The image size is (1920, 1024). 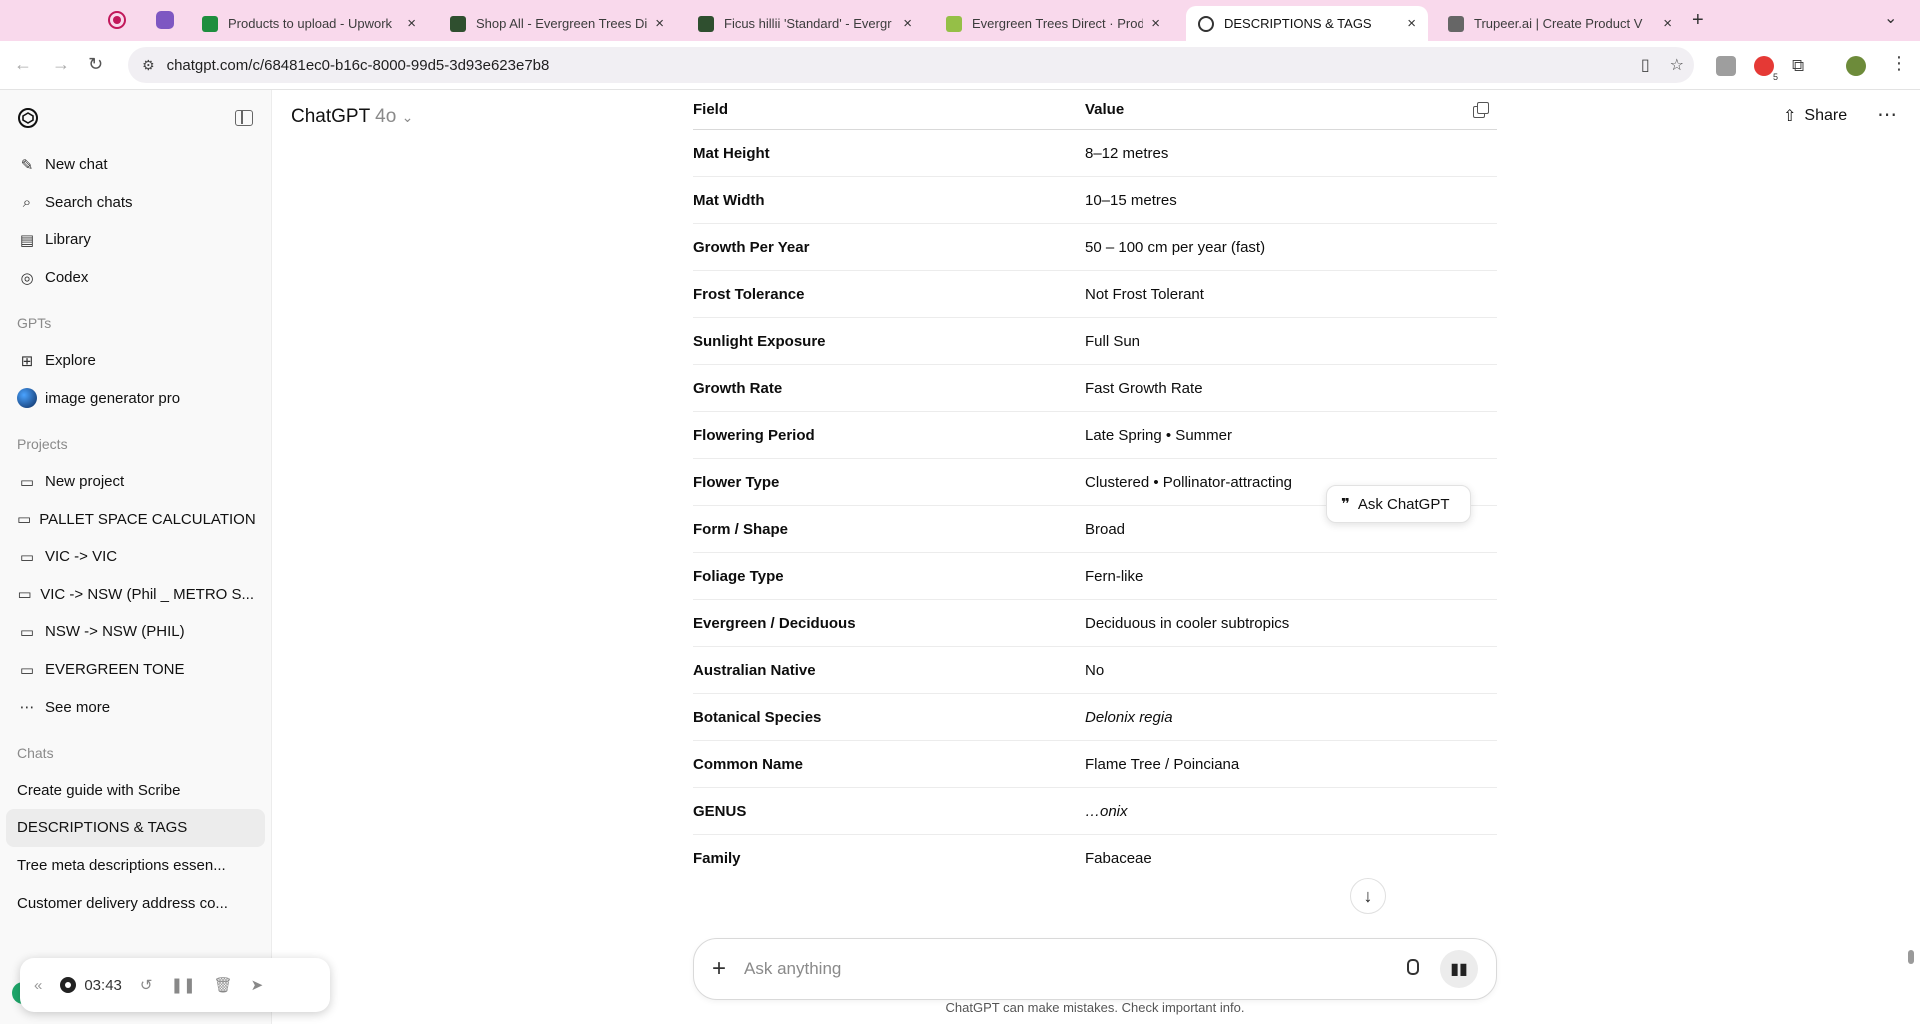 I want to click on pointer-tool-icon: ➤, so click(x=257, y=985).